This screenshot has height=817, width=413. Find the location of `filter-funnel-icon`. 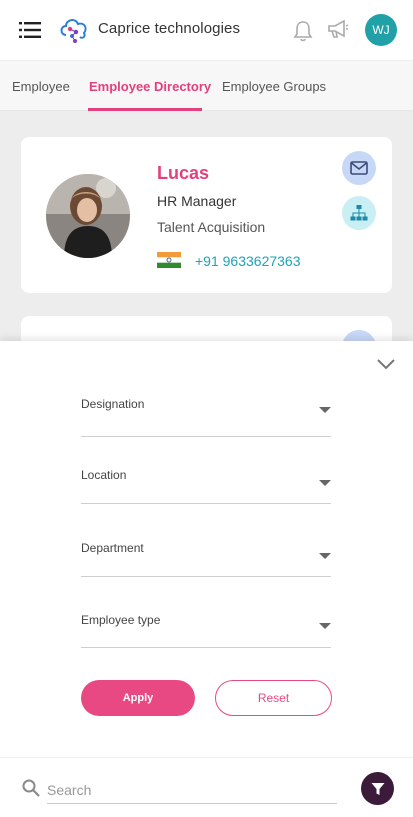

filter-funnel-icon is located at coordinates (377, 788).